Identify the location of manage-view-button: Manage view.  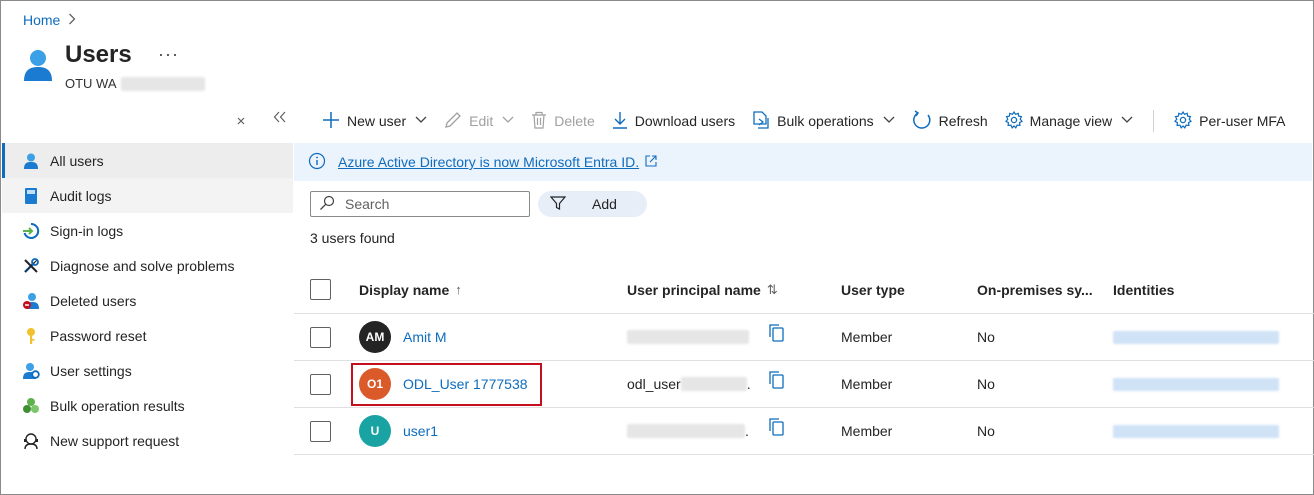
(1069, 121).